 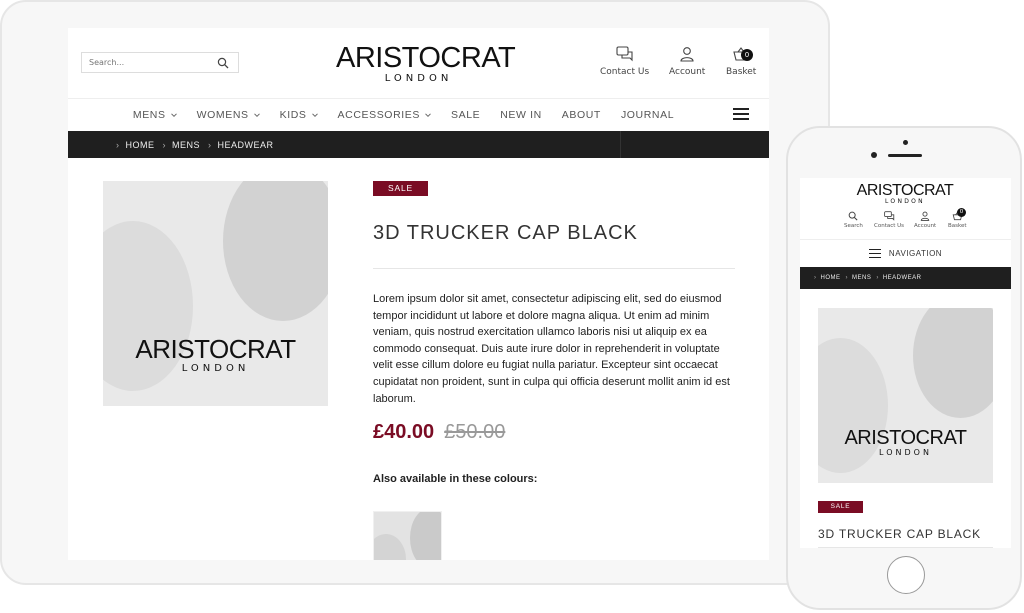 I want to click on navigation-label: NAVIGATION, so click(x=915, y=253).